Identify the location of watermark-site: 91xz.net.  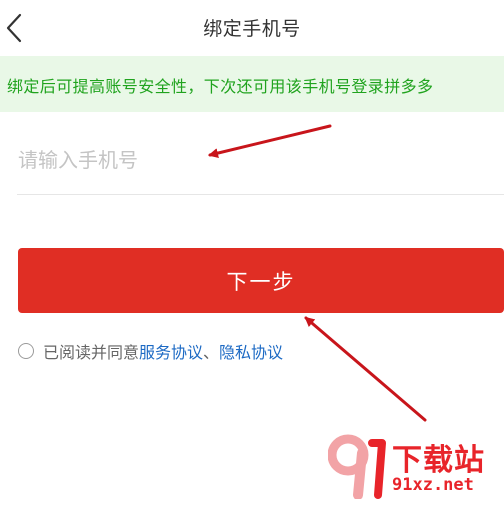
(433, 485).